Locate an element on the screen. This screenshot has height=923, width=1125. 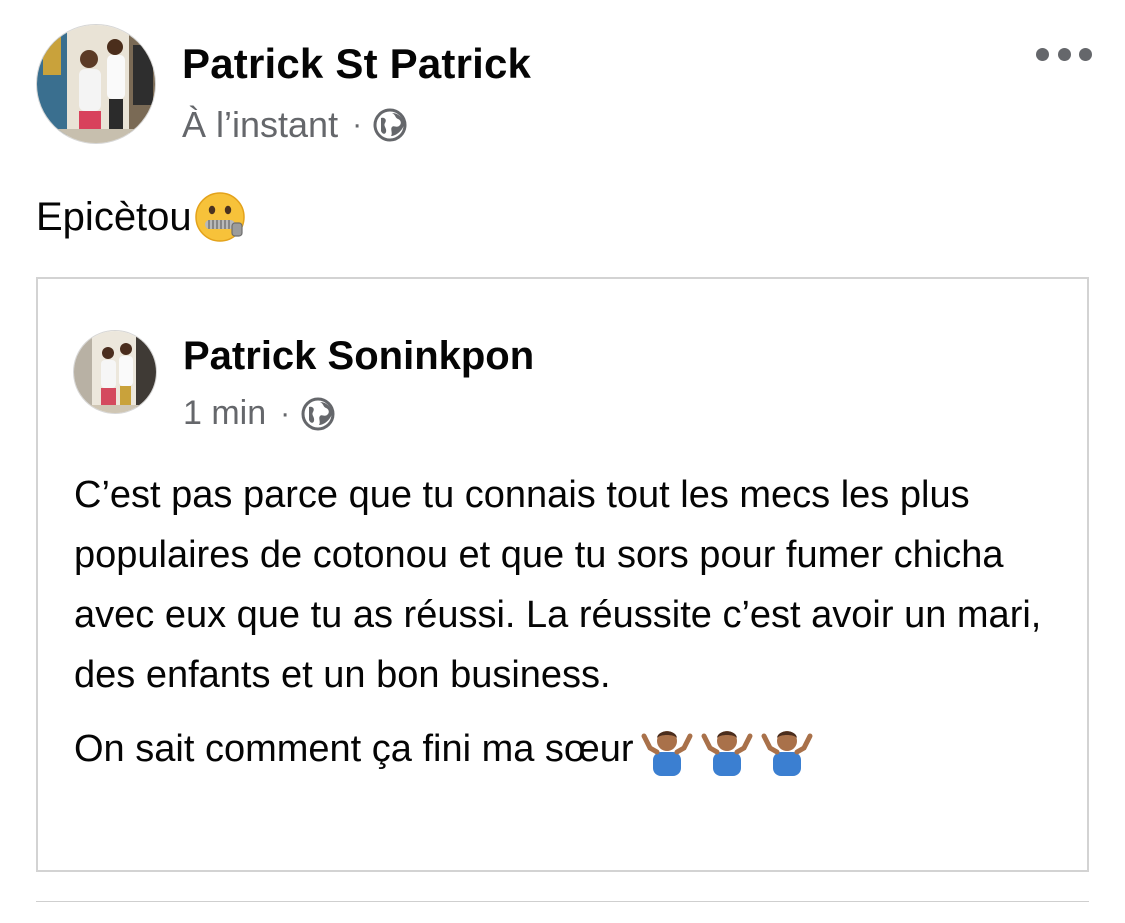
more-options-button is located at coordinates (1064, 54).